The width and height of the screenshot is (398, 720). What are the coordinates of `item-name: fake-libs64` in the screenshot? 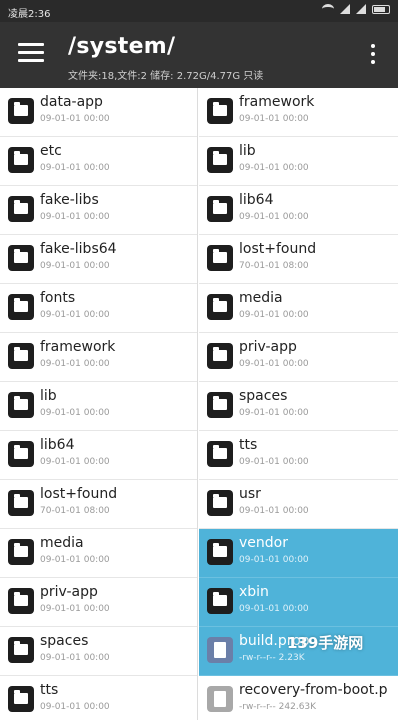 It's located at (78, 249).